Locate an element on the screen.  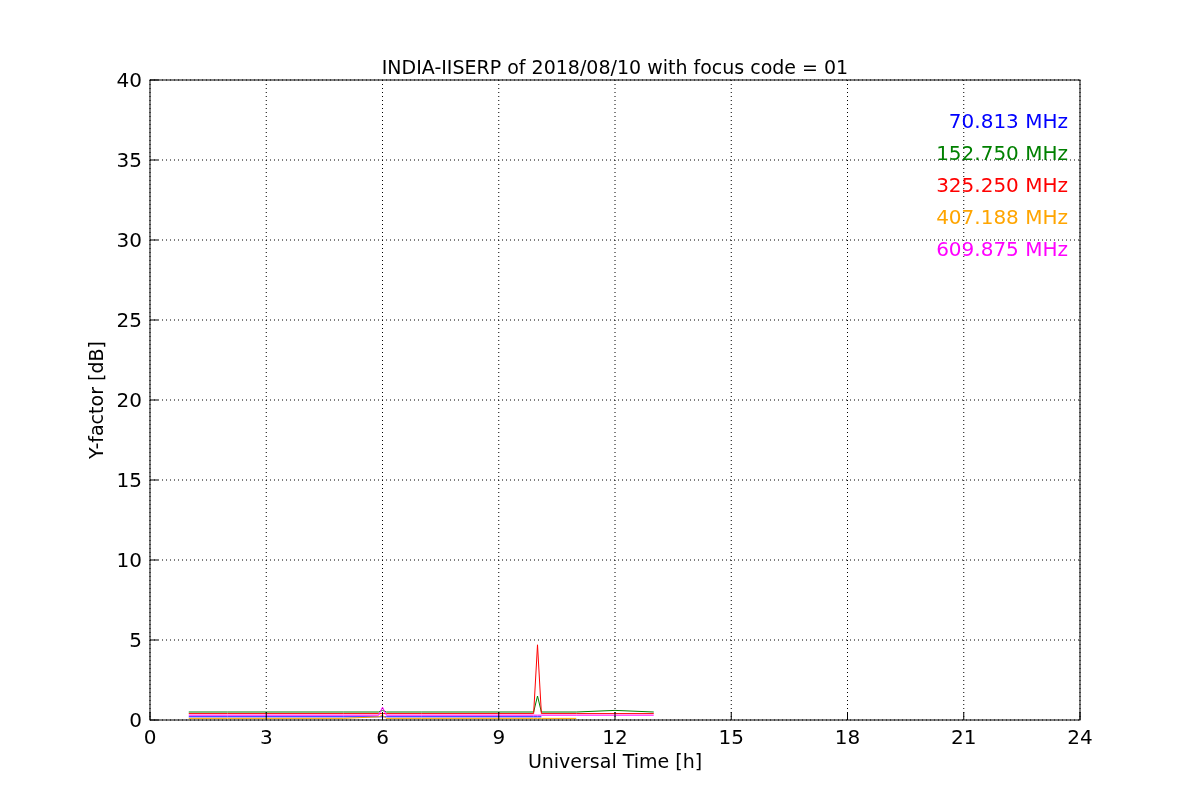
y-tick-label: 25 is located at coordinates (129, 320).